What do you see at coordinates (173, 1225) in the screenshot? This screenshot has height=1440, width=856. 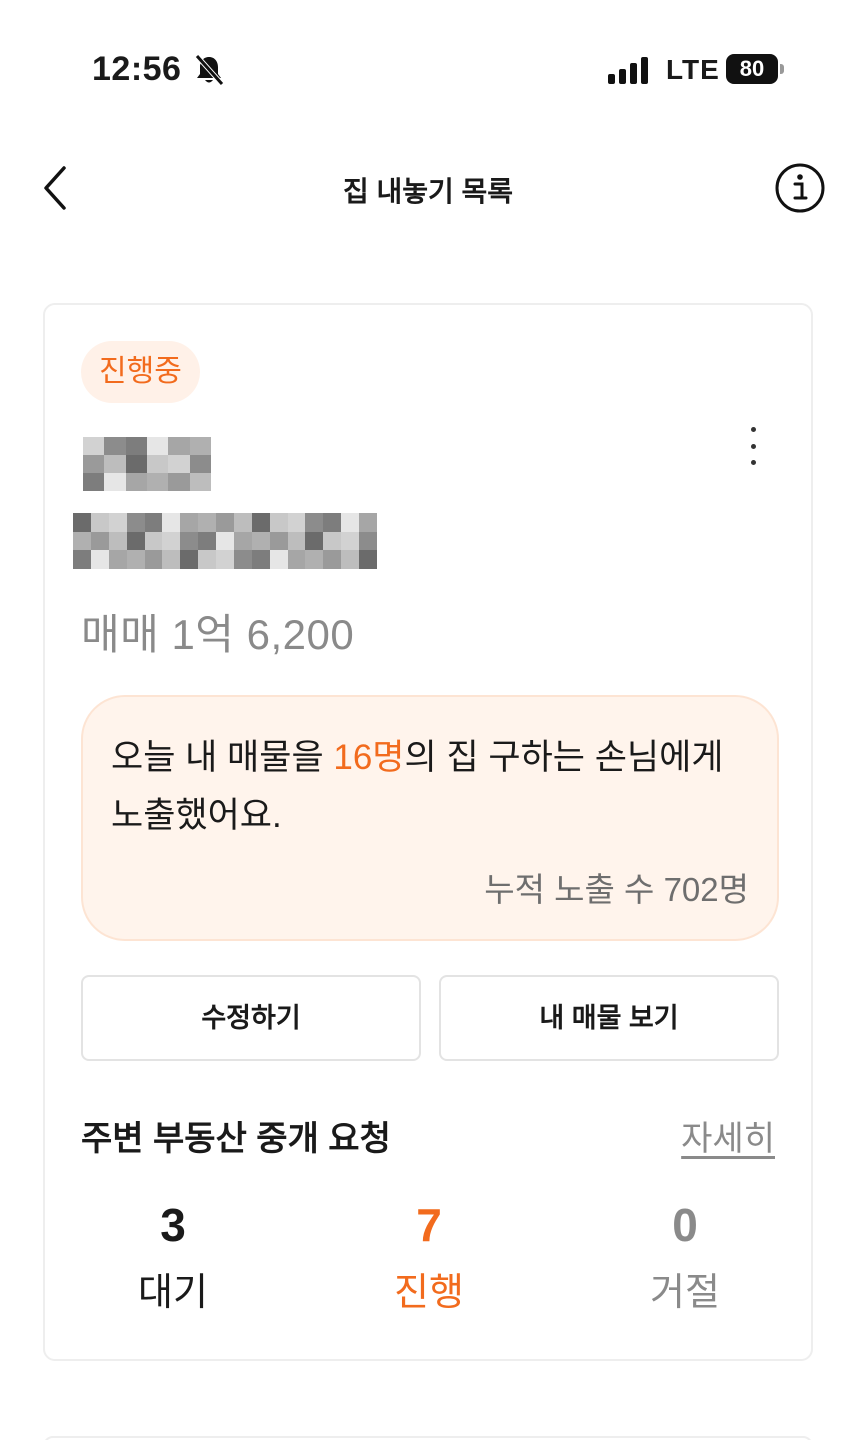 I see `stat-waiting-count: 3` at bounding box center [173, 1225].